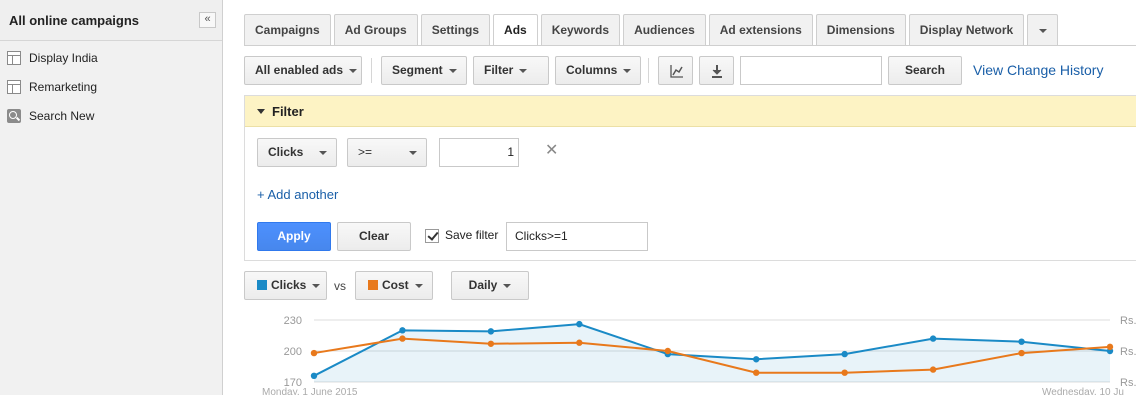 This screenshot has width=1136, height=395. I want to click on filter-metric-label: Clicks, so click(286, 152).